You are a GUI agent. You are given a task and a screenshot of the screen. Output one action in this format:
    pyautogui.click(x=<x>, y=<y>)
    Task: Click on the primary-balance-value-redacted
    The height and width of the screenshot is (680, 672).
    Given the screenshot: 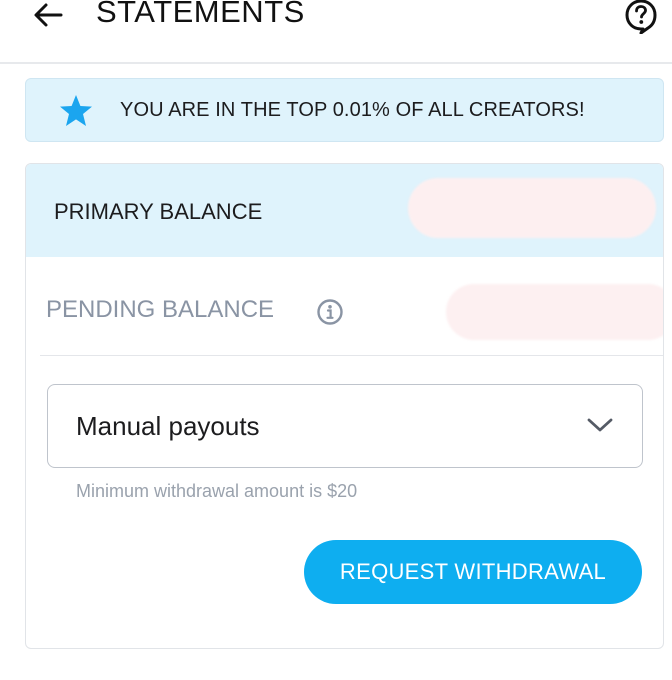 What is the action you would take?
    pyautogui.click(x=532, y=208)
    